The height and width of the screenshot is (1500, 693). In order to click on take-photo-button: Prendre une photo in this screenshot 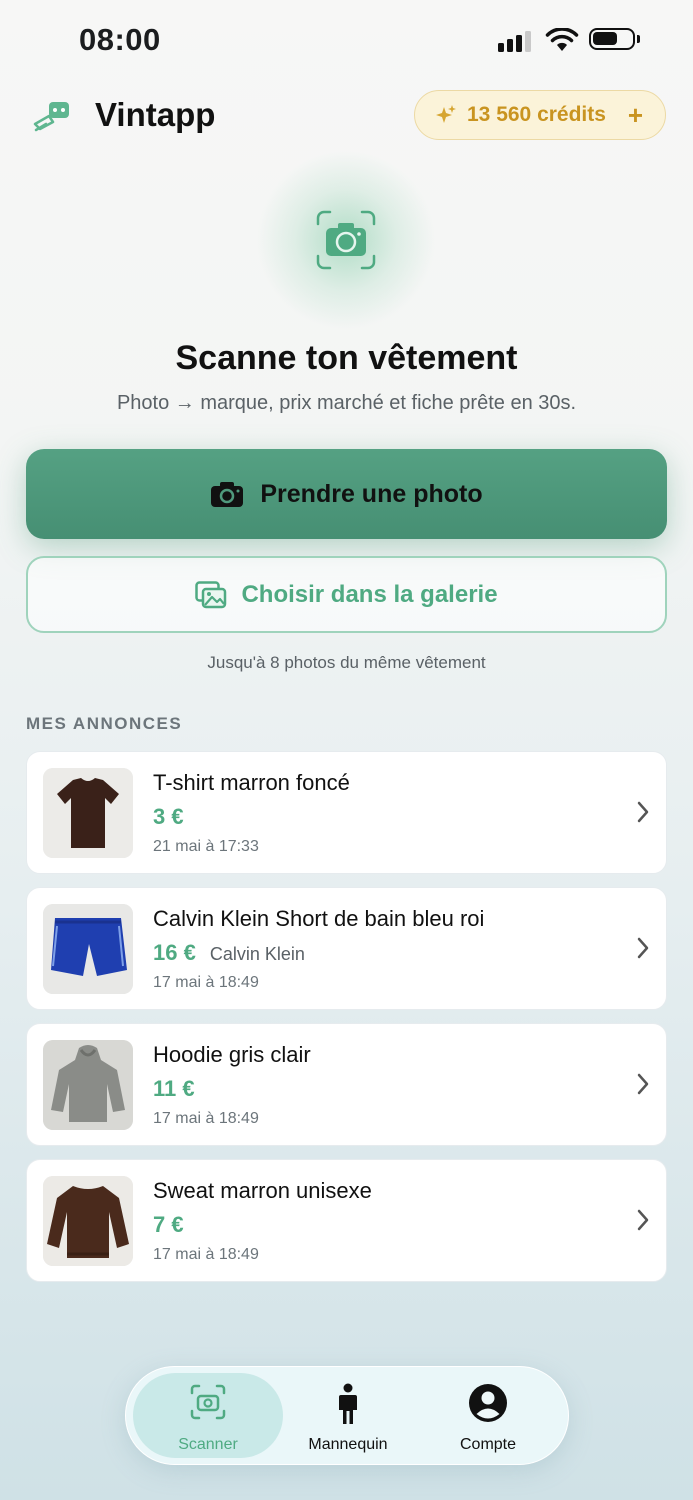, I will do `click(346, 494)`.